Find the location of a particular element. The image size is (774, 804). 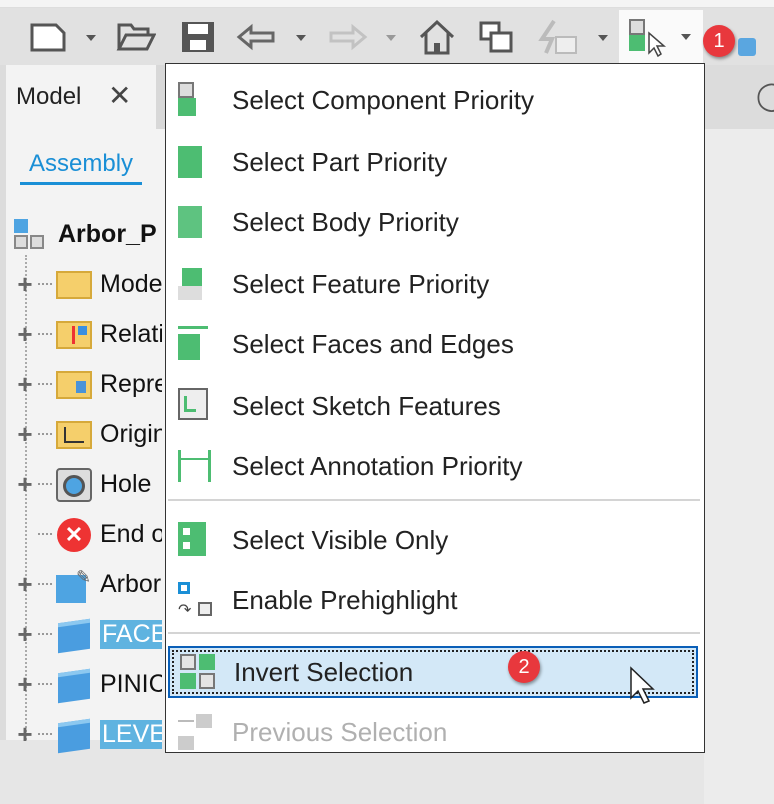

menu-item-select-part-priority: Select Part Priority is located at coordinates (434, 162).